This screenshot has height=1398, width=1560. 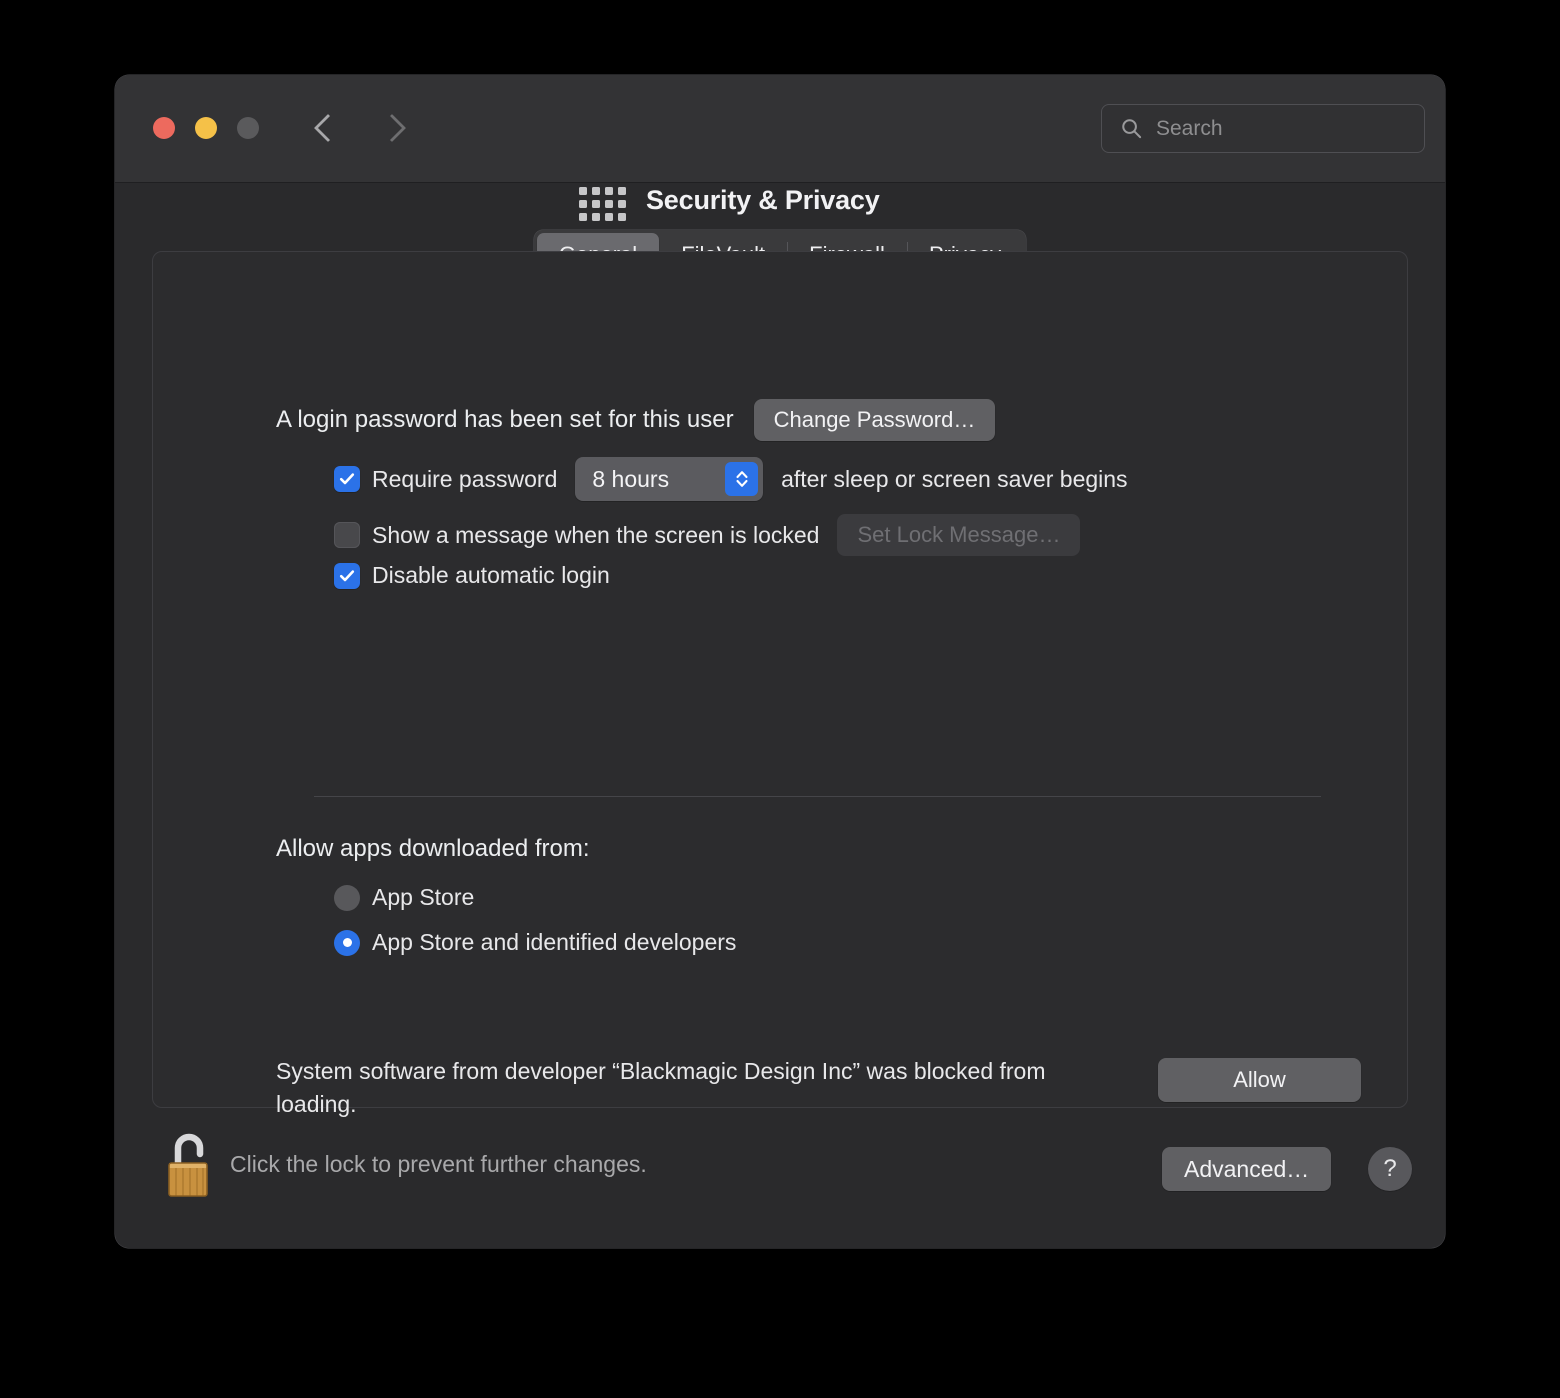 I want to click on require-password-suffix: after sleep or screen saver begins, so click(x=954, y=478).